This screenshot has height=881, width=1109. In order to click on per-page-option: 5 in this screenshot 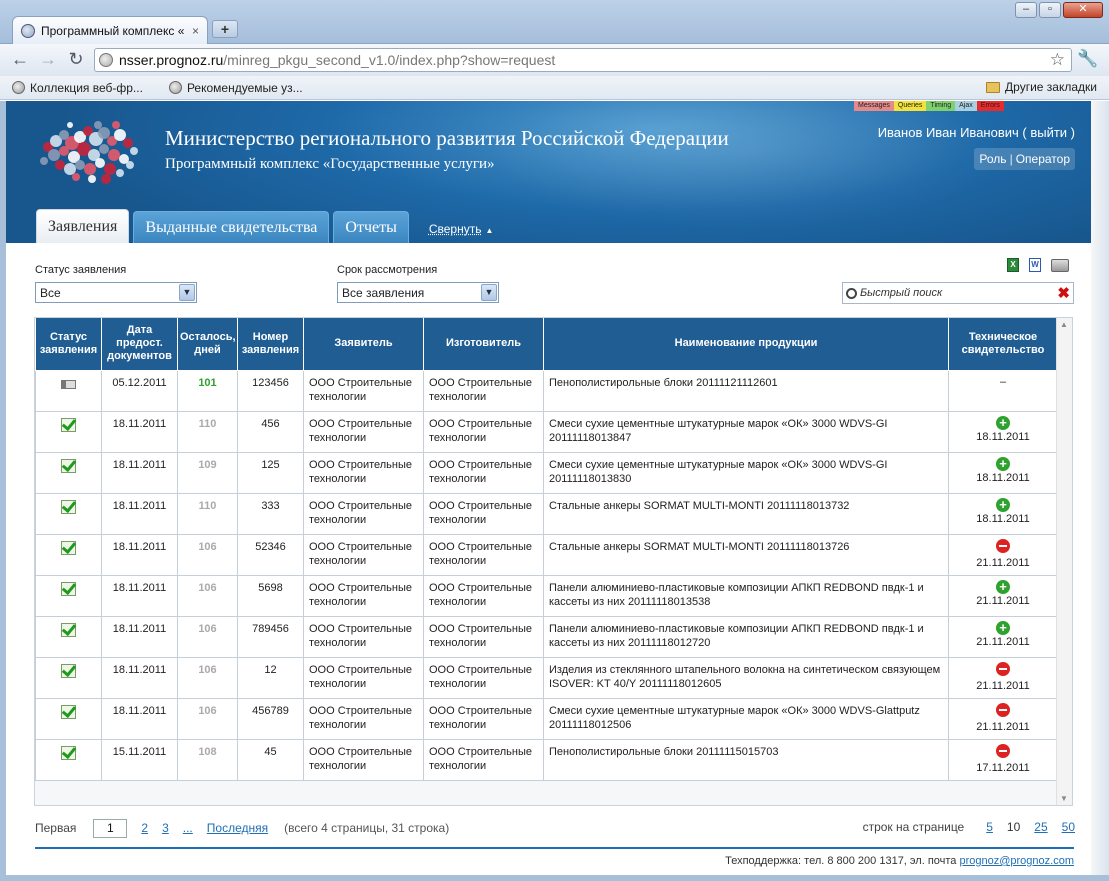, I will do `click(989, 827)`.